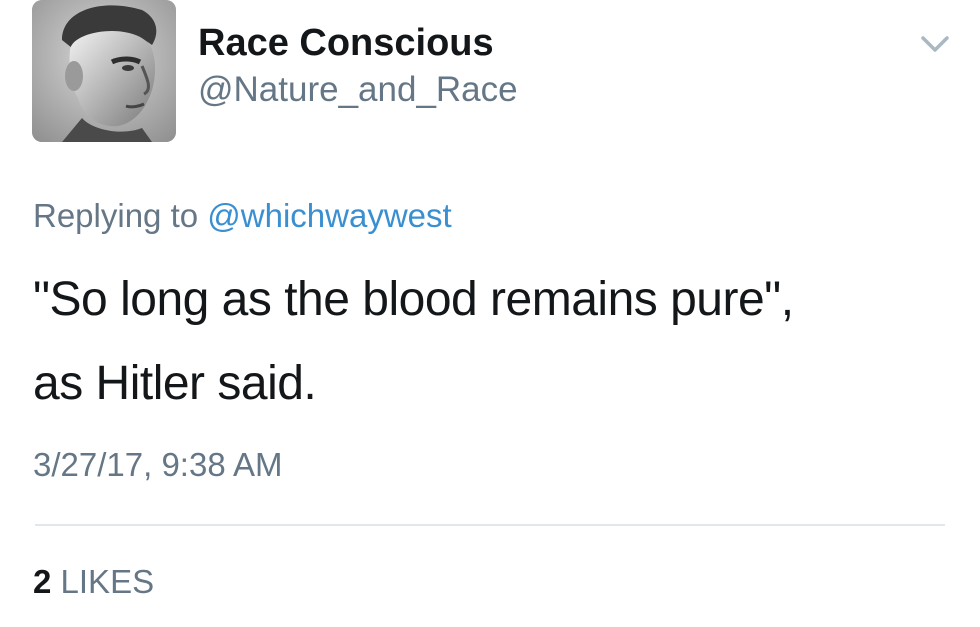  I want to click on likes-number: 2, so click(42, 581).